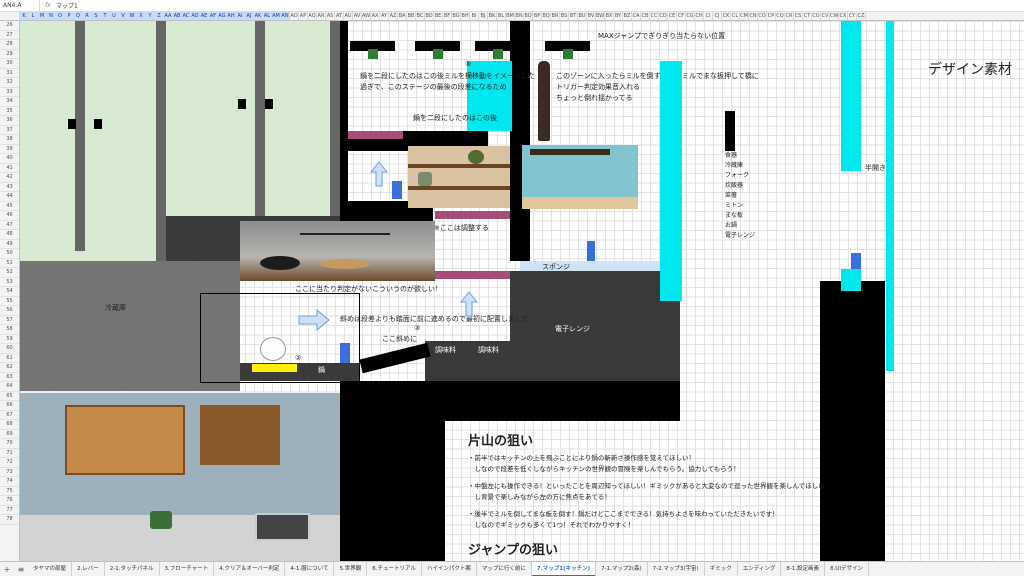 This screenshot has width=1024, height=576. I want to click on row-header-cell: 60, so click(9, 349).